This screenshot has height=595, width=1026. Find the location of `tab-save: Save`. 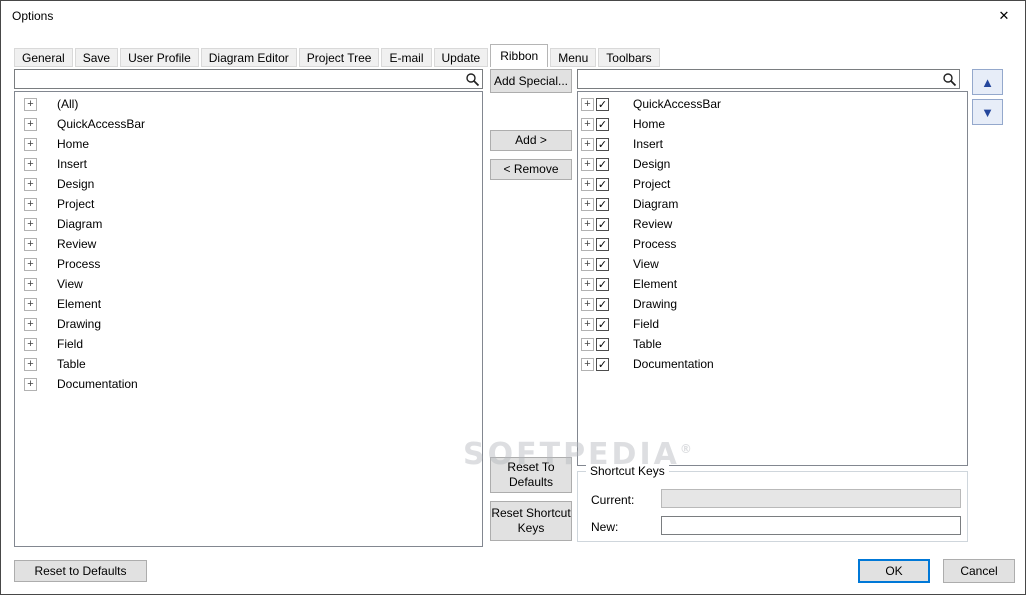

tab-save: Save is located at coordinates (96, 57).